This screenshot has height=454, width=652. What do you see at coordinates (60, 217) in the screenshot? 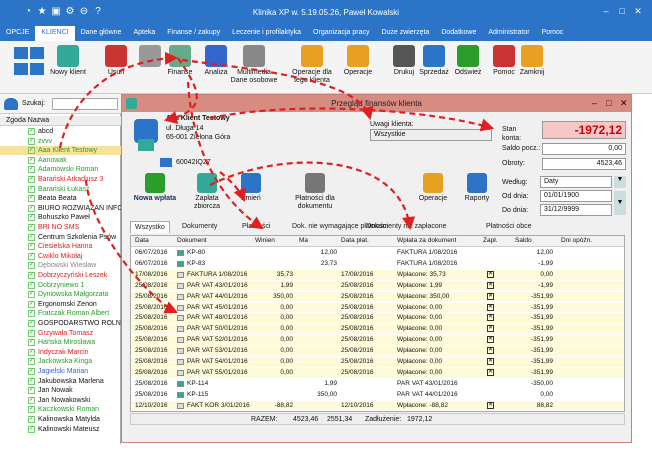
I see `client-list-item: ✓ Bohuszko Paweł` at bounding box center [60, 217].